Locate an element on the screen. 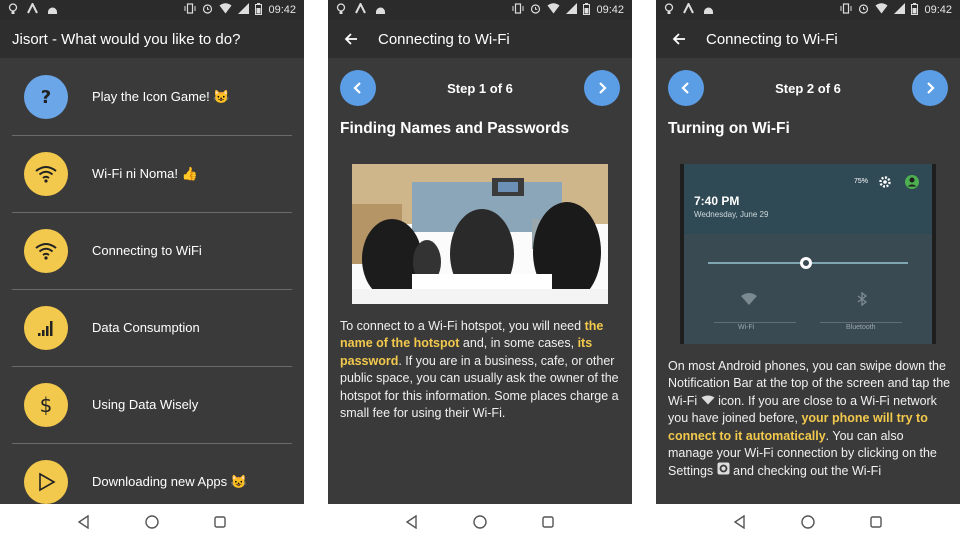 The width and height of the screenshot is (960, 540). menu-item-label: Connecting to WiFi is located at coordinates (147, 250).